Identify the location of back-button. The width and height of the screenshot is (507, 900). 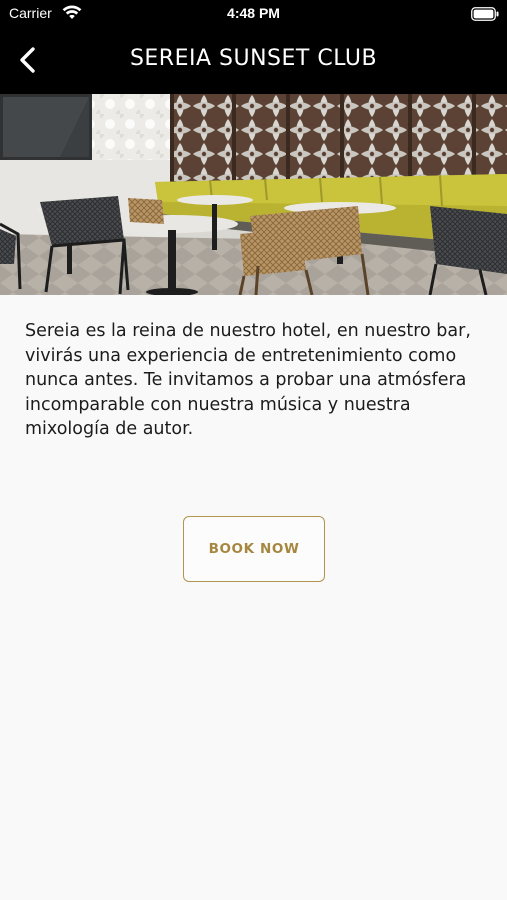
(29, 60).